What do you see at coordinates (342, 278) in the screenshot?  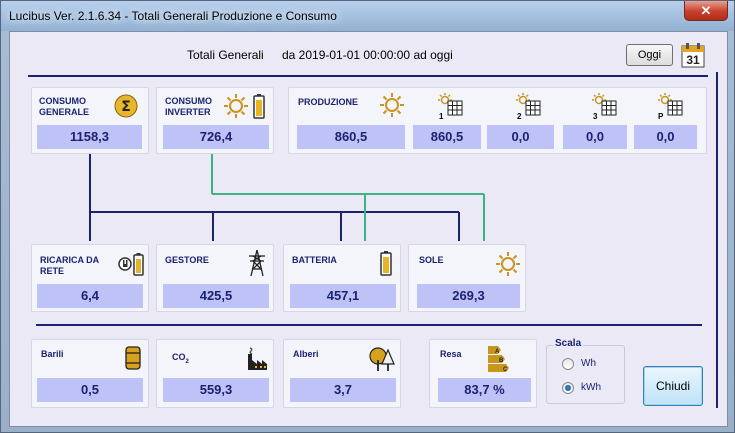 I see `batteria-panel: BATTERIA 457,1` at bounding box center [342, 278].